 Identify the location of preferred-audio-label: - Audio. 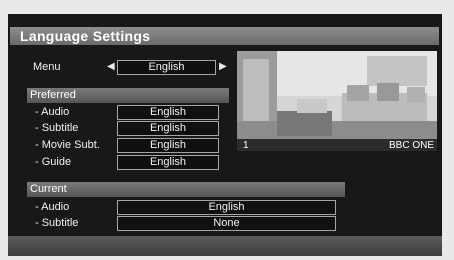
(52, 112).